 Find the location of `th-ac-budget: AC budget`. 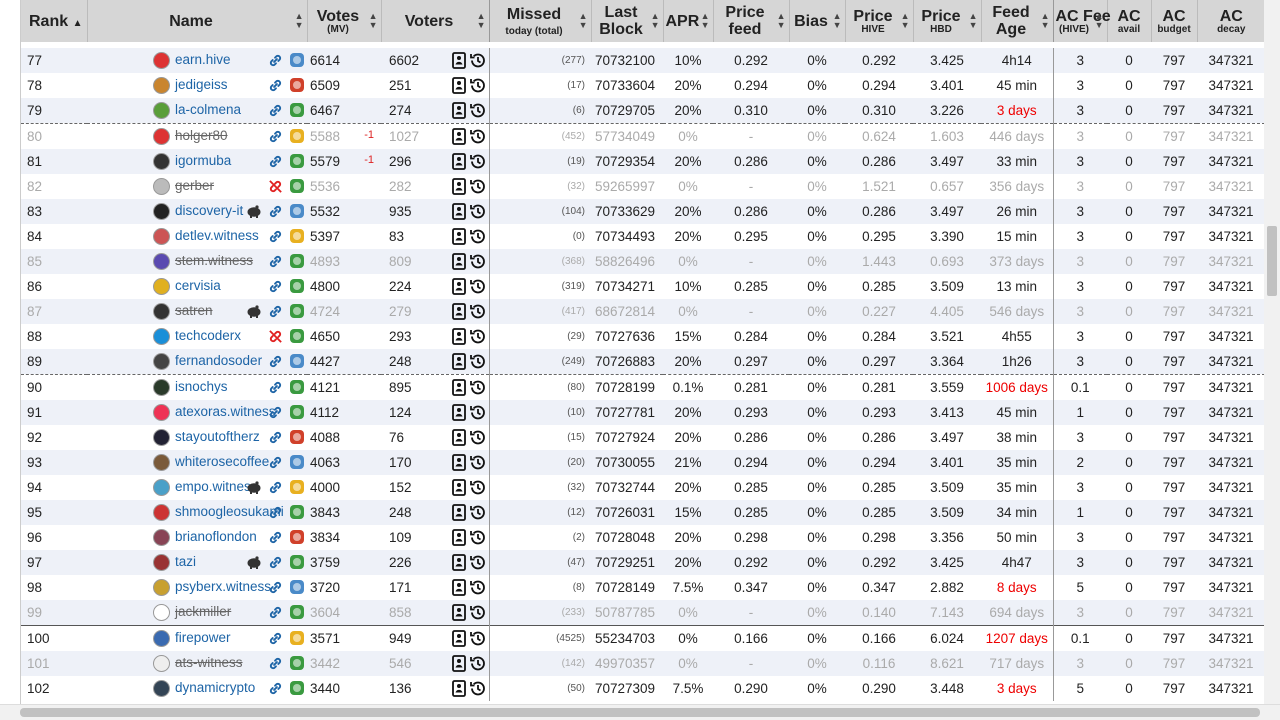

th-ac-budget: AC budget is located at coordinates (1174, 21).